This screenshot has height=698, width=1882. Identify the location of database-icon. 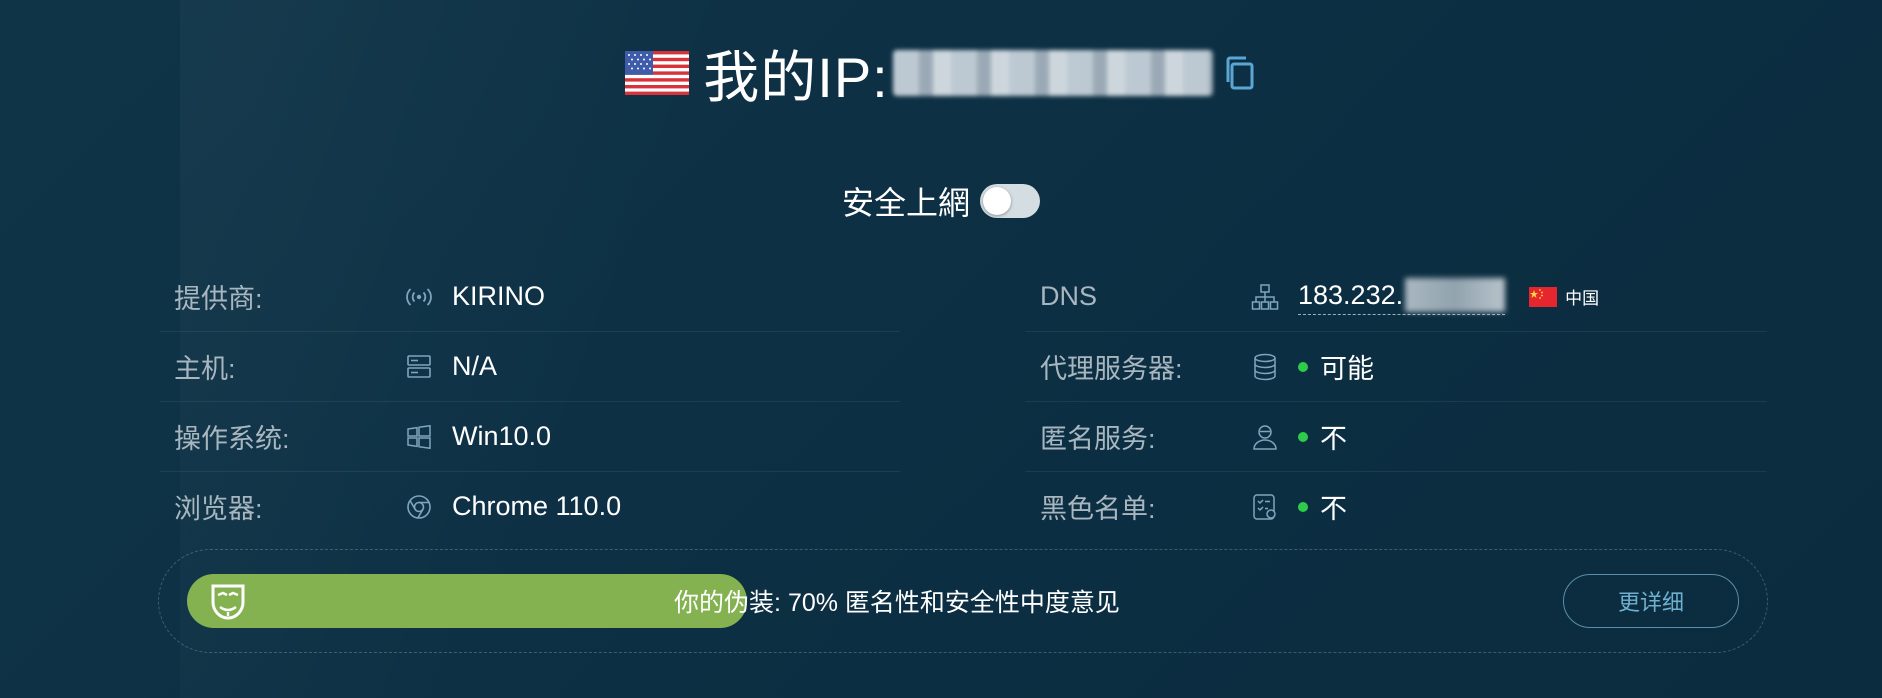
(1265, 367).